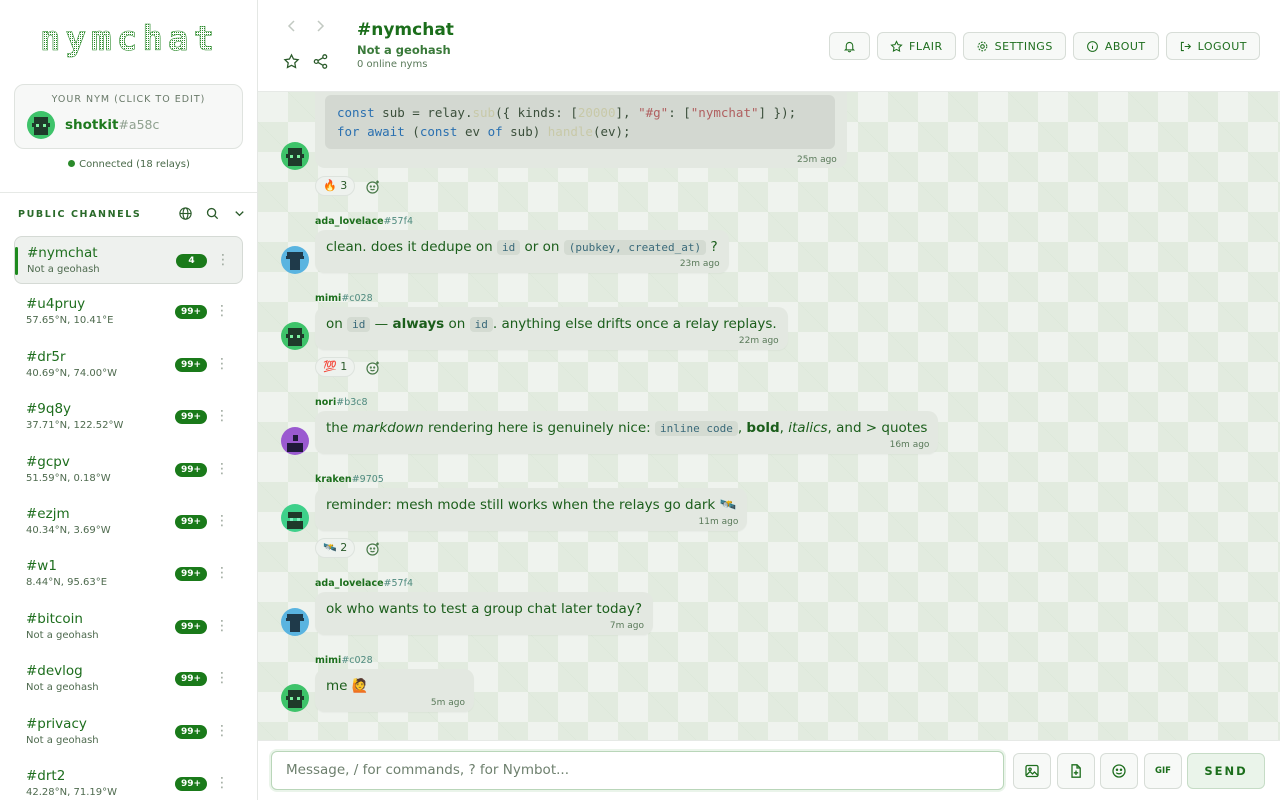  What do you see at coordinates (185, 213) in the screenshot?
I see `globe-icon` at bounding box center [185, 213].